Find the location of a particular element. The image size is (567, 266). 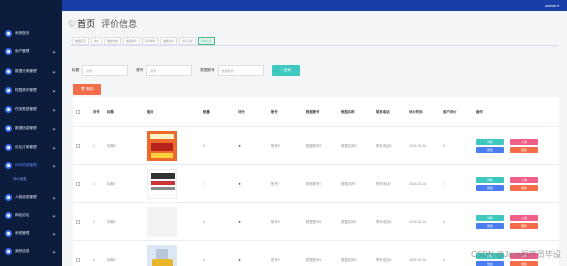

sidebar-item: 数据信息管理 is located at coordinates (31, 128).